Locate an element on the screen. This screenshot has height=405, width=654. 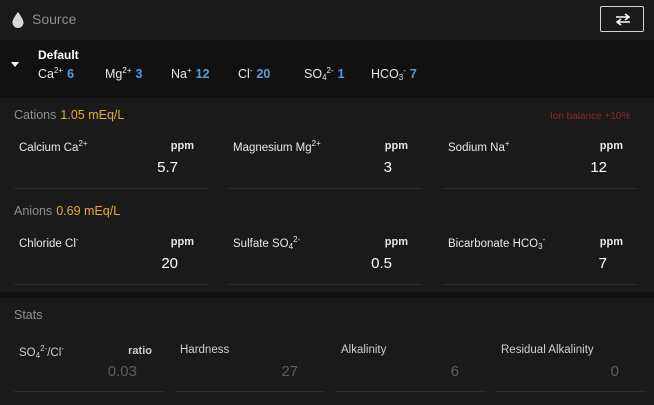
ratio-value: 0.03 is located at coordinates (122, 371).